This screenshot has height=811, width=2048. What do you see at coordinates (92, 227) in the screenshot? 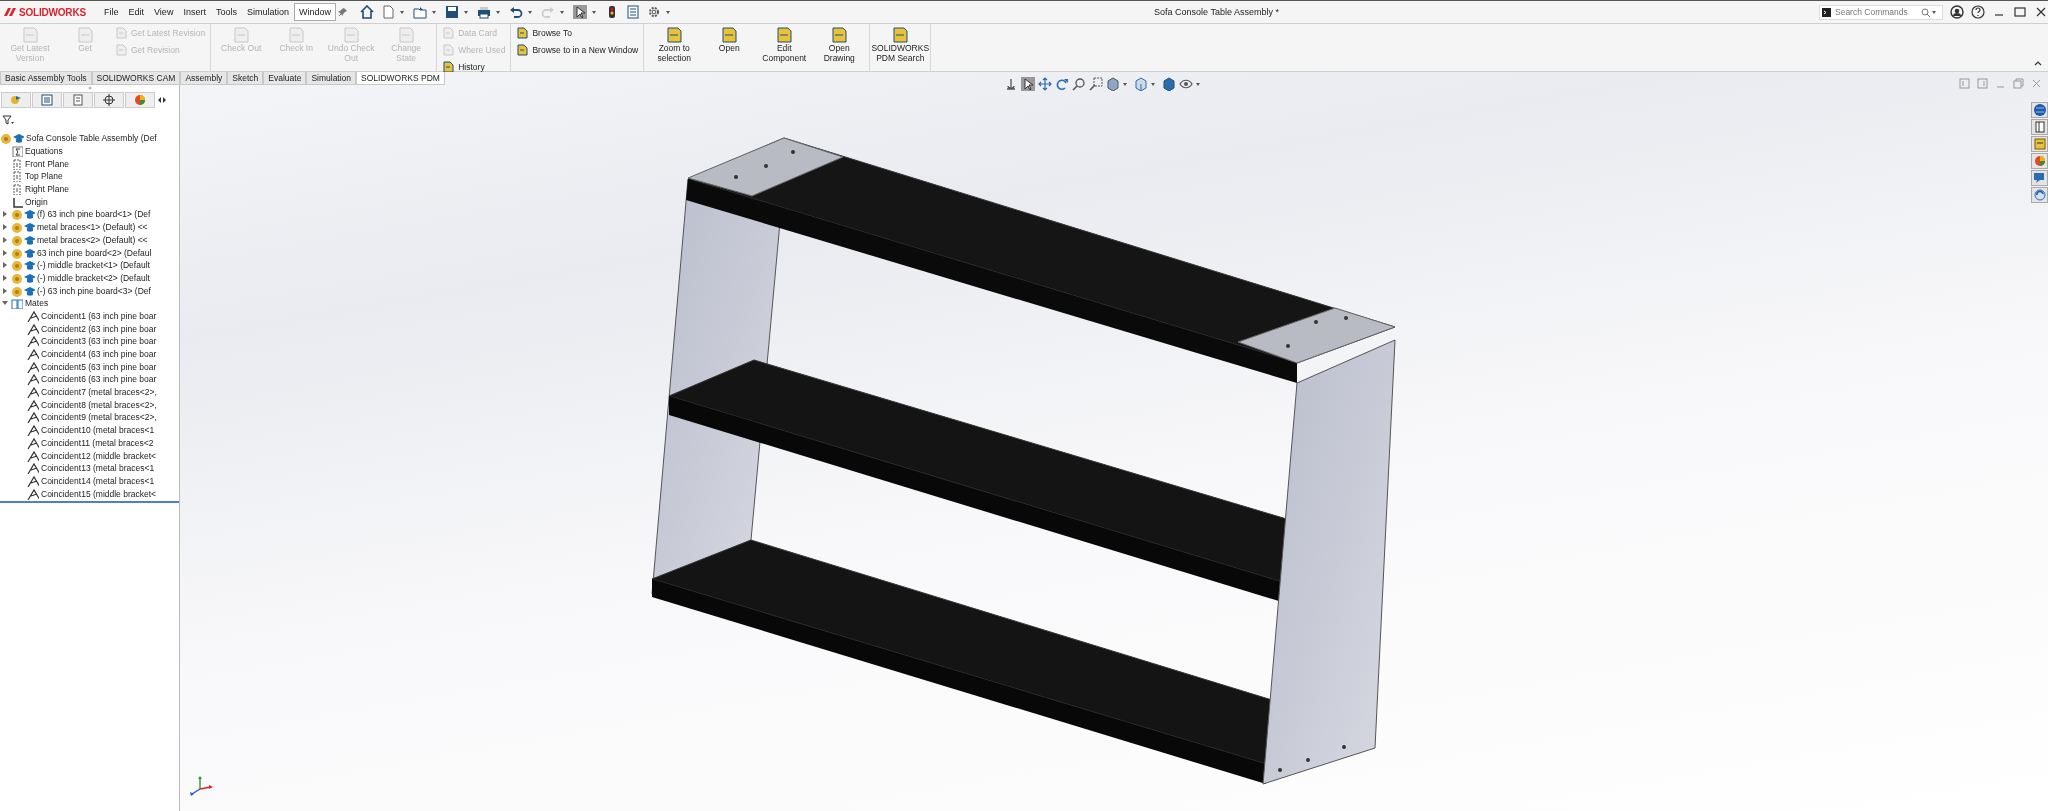
I see `tree-item: metal braces<1> (Default) <<` at bounding box center [92, 227].